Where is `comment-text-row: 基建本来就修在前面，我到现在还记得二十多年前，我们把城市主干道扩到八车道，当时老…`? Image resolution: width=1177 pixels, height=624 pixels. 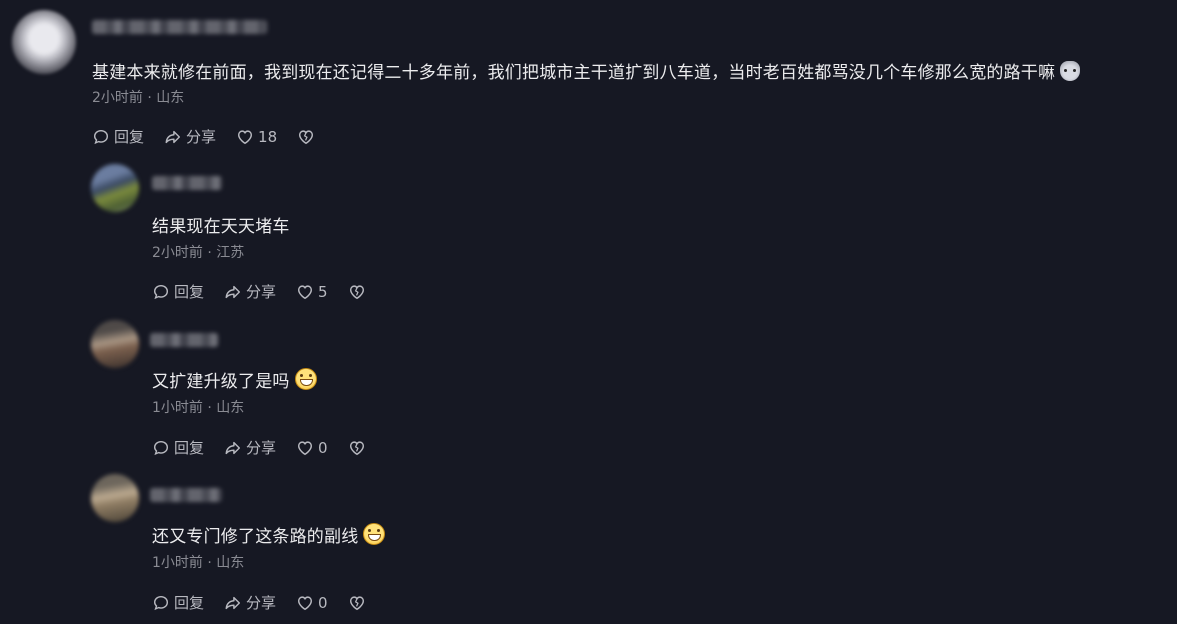
comment-text-row: 基建本来就修在前面，我到现在还记得二十多年前，我们把城市主干道扩到八车道，当时老… is located at coordinates (586, 70).